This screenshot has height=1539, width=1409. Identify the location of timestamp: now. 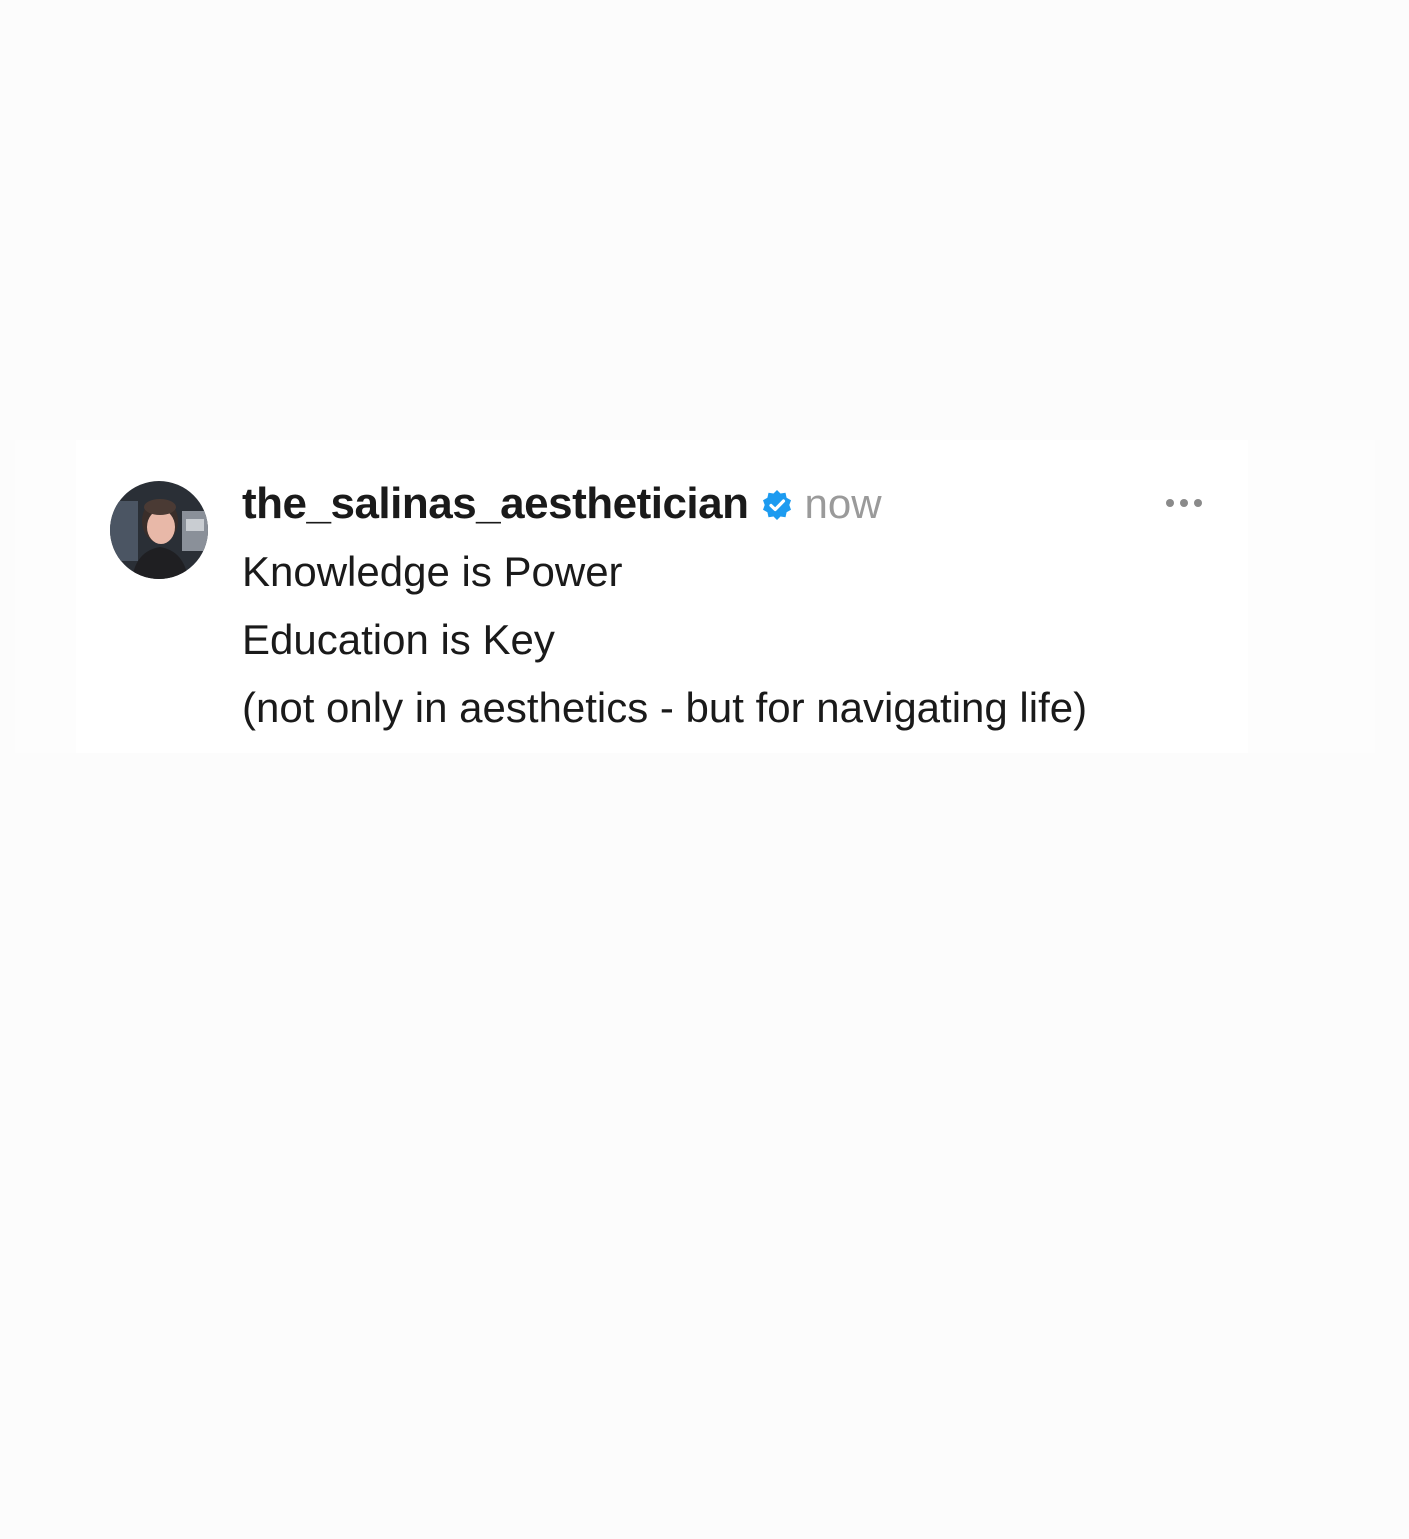
(843, 503).